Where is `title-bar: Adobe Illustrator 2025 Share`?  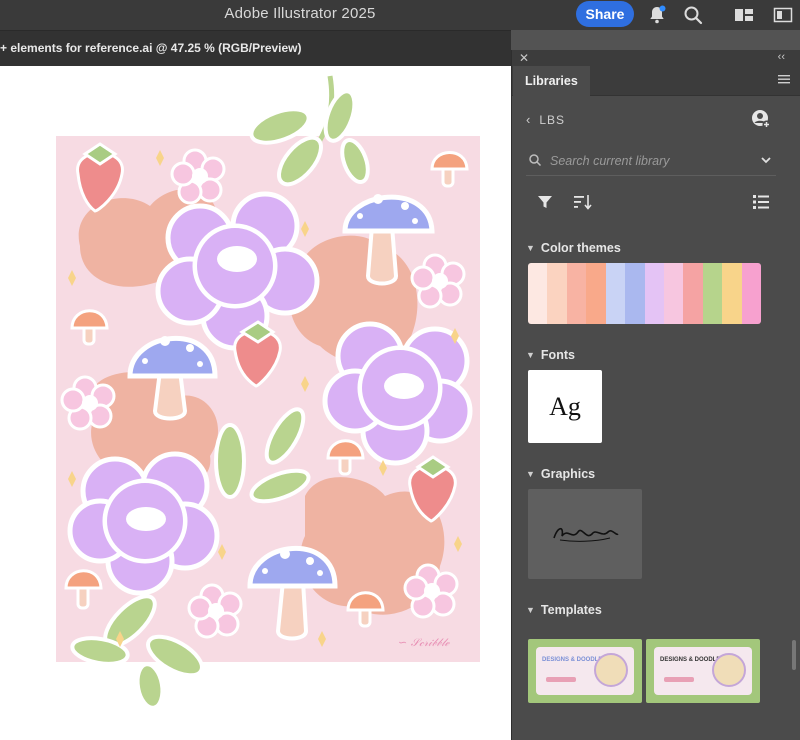 title-bar: Adobe Illustrator 2025 Share is located at coordinates (400, 15).